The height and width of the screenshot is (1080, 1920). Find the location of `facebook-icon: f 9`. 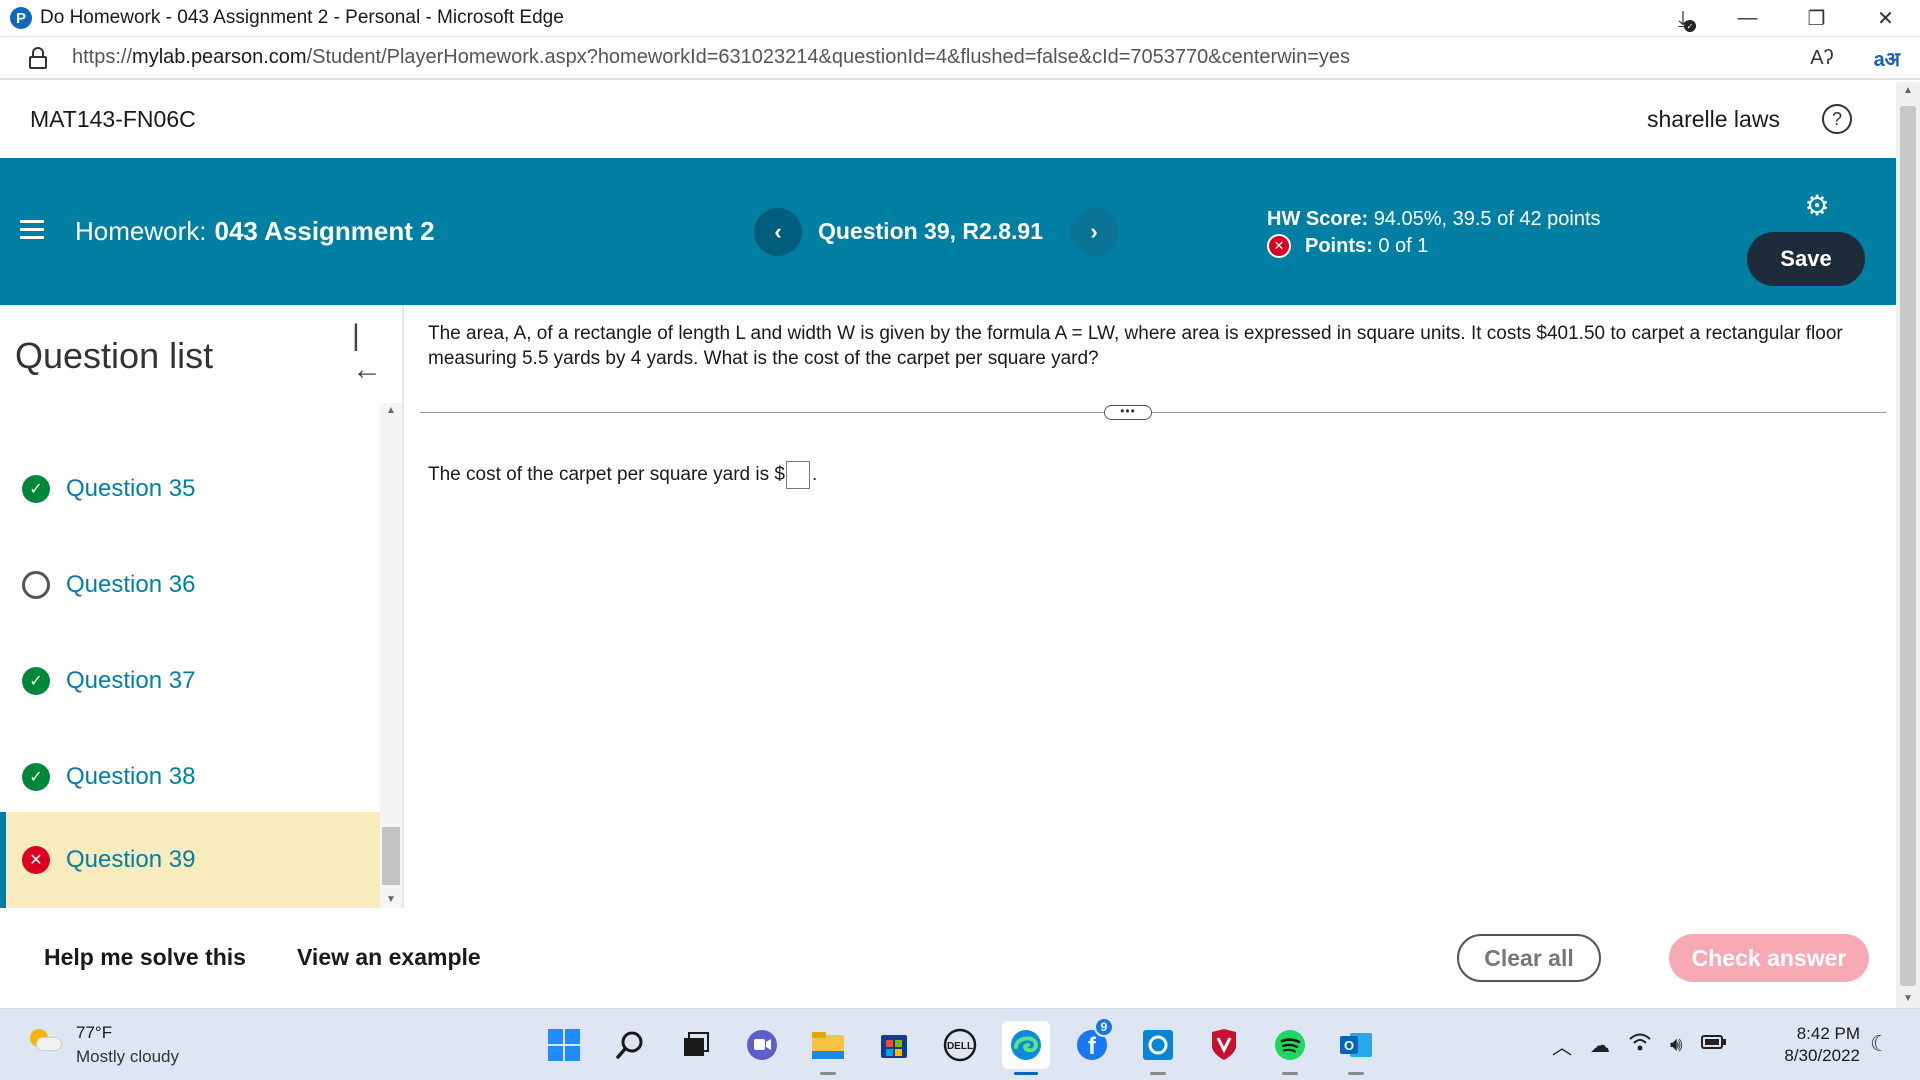

facebook-icon: f 9 is located at coordinates (1092, 1043).